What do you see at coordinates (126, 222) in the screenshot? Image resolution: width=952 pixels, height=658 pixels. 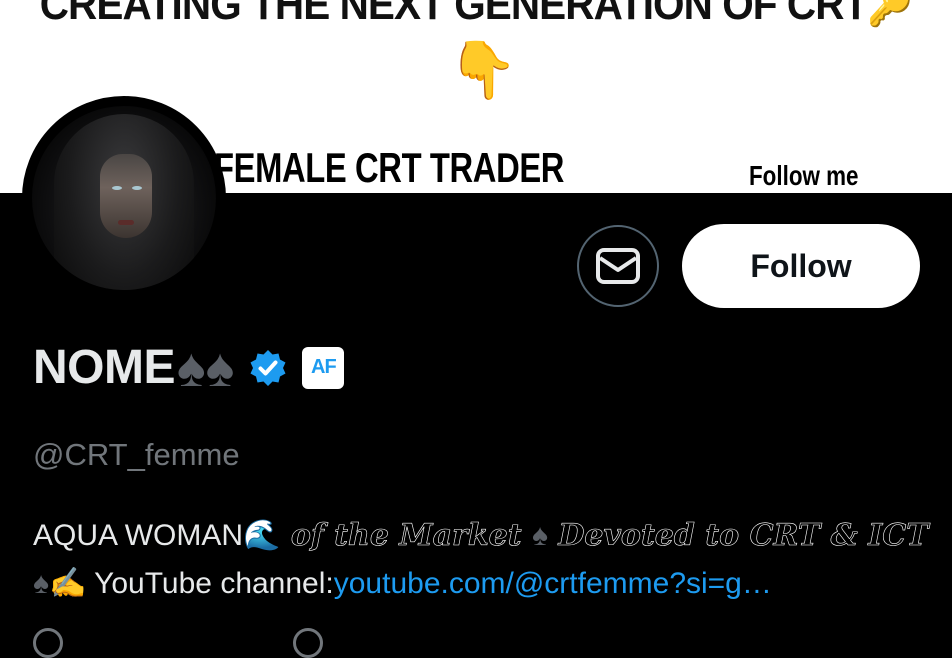 I see `avatar-lips` at bounding box center [126, 222].